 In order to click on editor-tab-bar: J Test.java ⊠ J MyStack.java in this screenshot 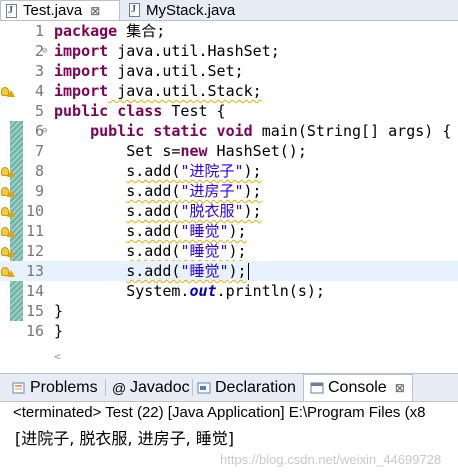, I will do `click(229, 10)`.